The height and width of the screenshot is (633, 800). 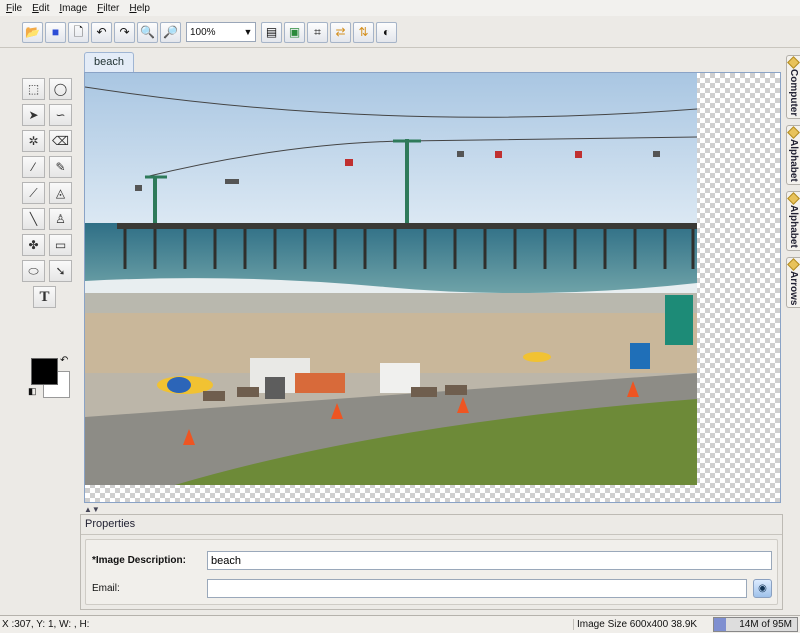 I want to click on document-tabs: beach, so click(x=109, y=62).